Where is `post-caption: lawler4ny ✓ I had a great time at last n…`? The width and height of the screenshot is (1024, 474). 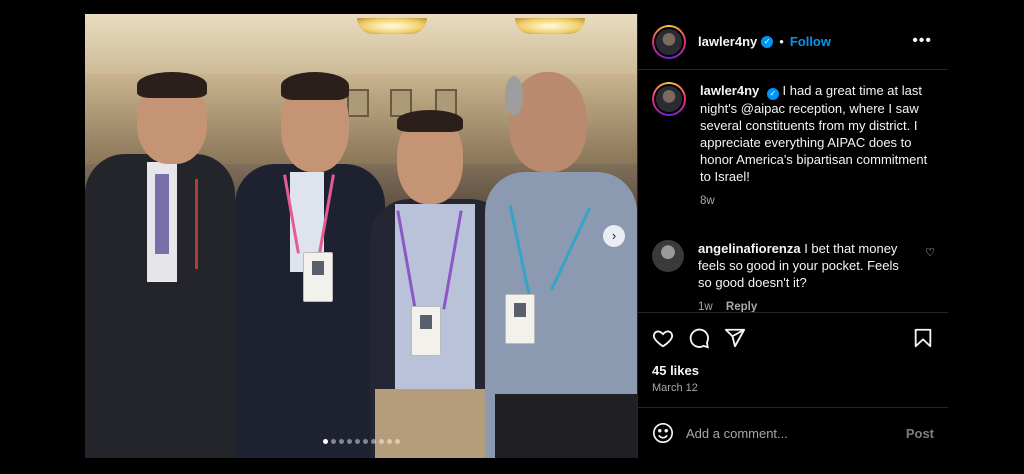 post-caption: lawler4ny ✓ I had a great time at last n… is located at coordinates (793, 146).